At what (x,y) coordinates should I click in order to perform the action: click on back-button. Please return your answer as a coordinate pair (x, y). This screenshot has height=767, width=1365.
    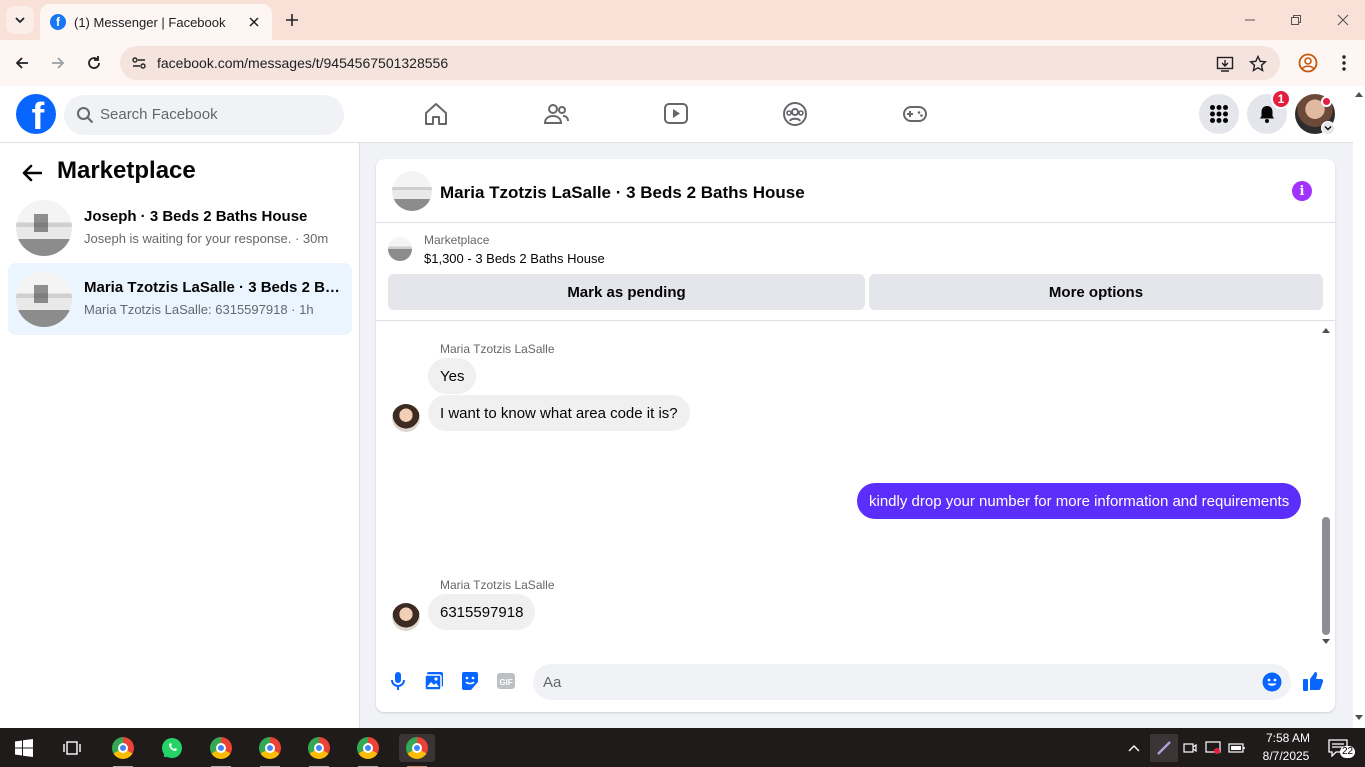
    Looking at the image, I should click on (22, 63).